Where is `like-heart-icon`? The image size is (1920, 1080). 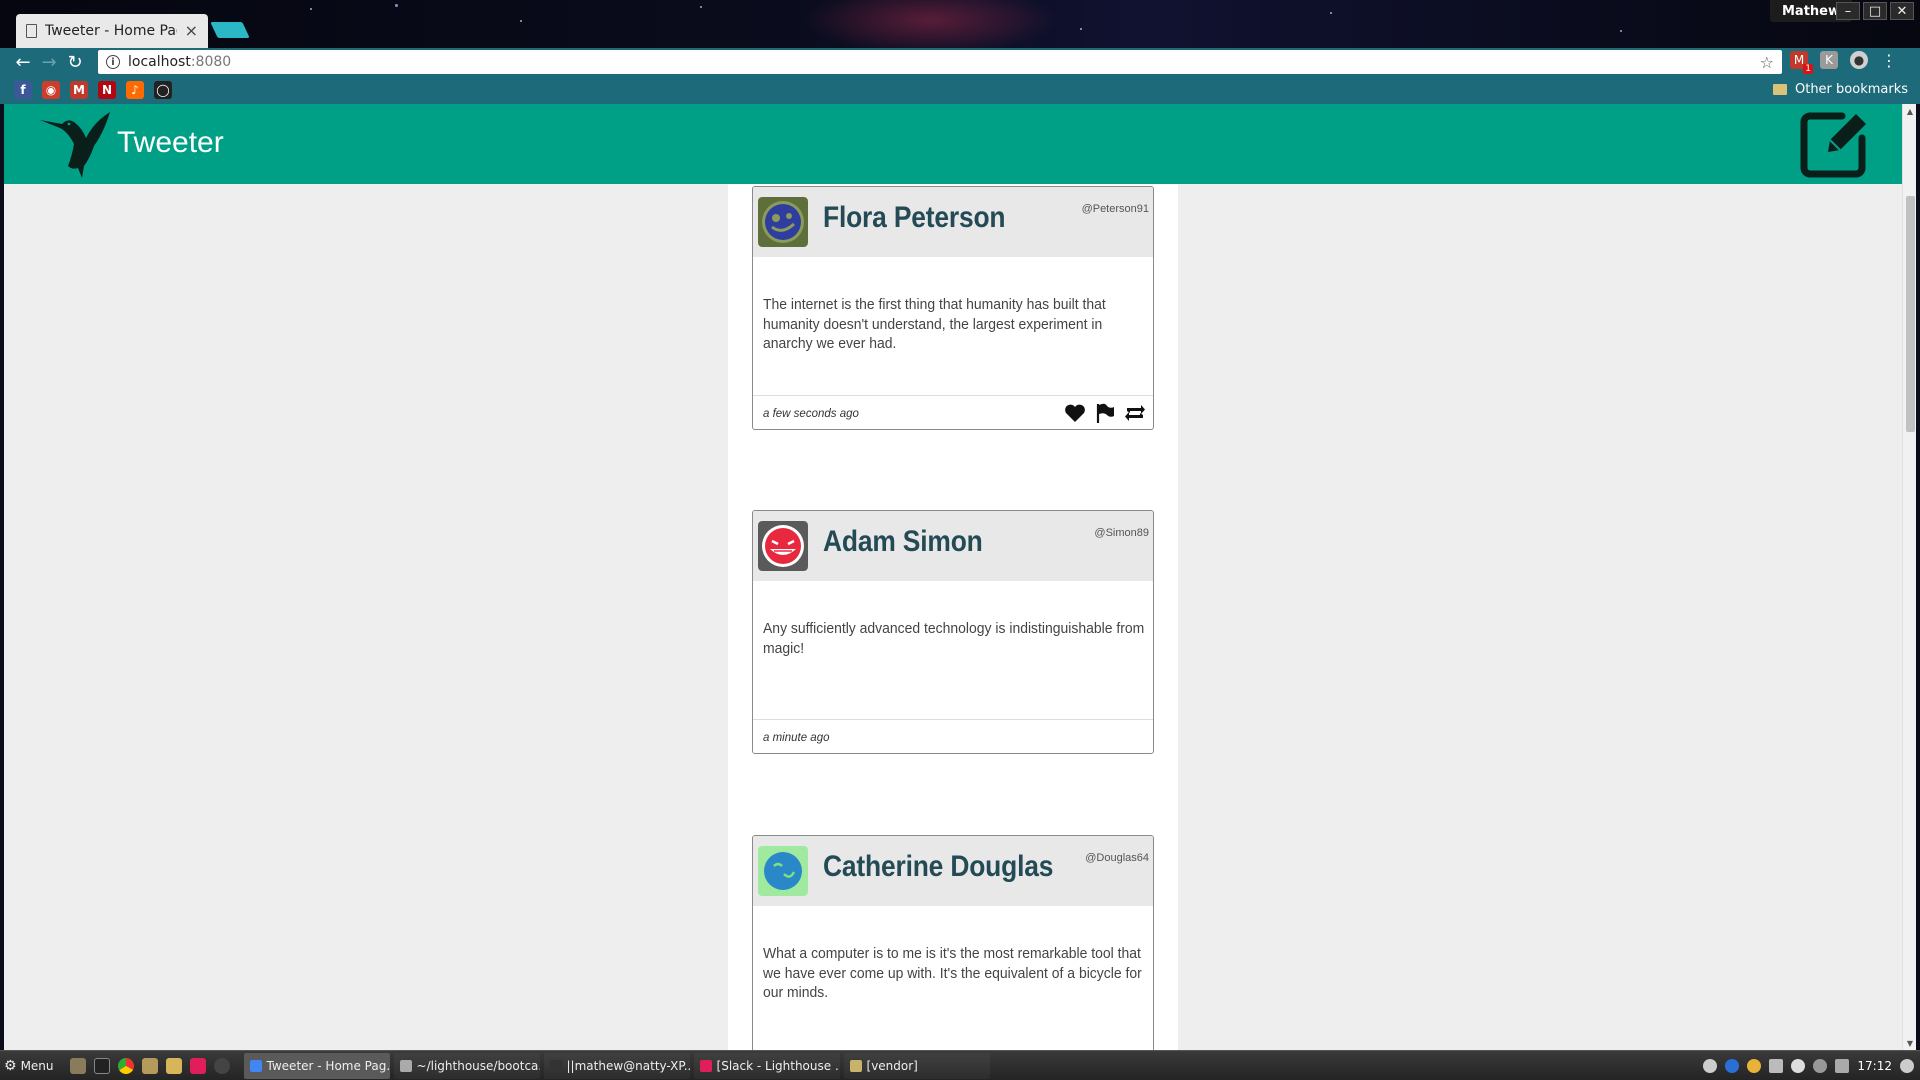 like-heart-icon is located at coordinates (1075, 413).